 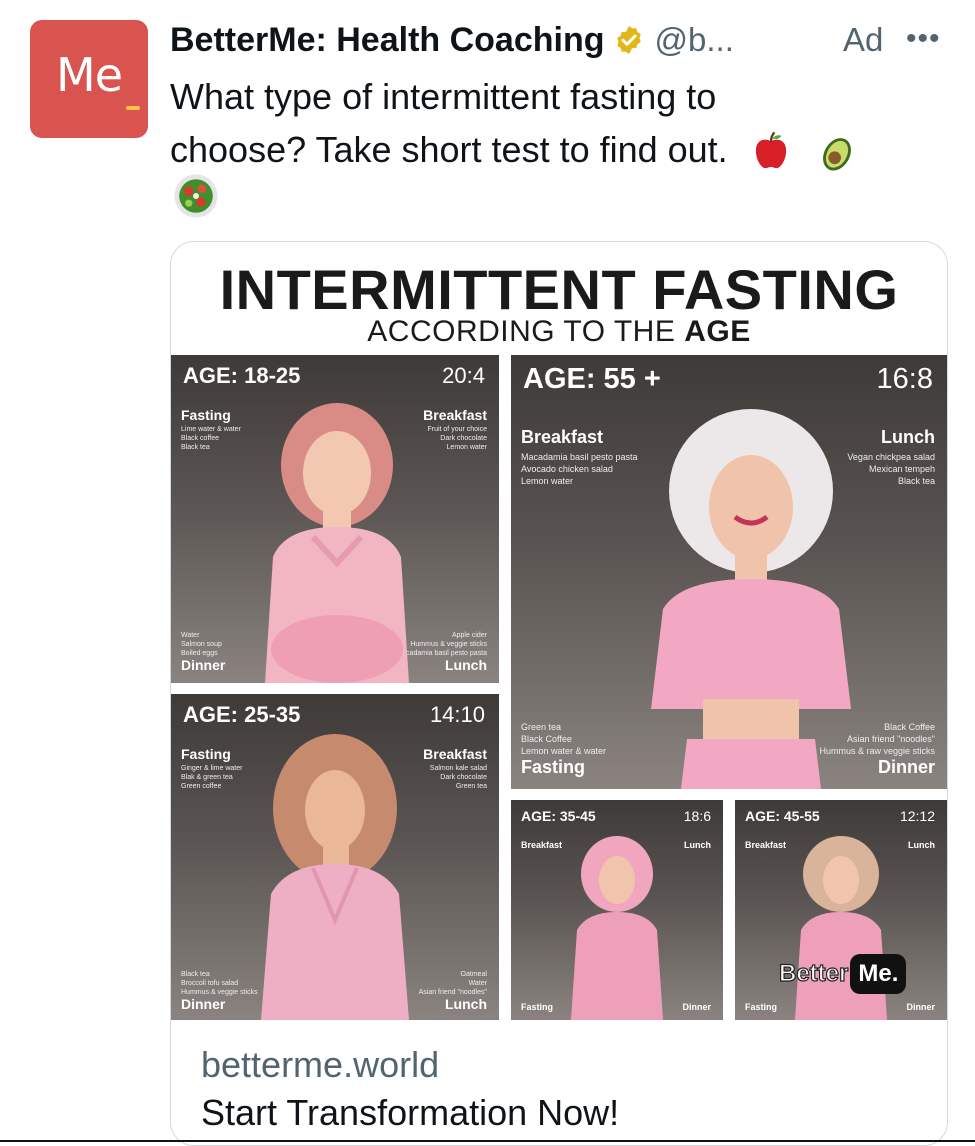 What do you see at coordinates (463, 375) in the screenshot?
I see `panel-ratio: 20:4` at bounding box center [463, 375].